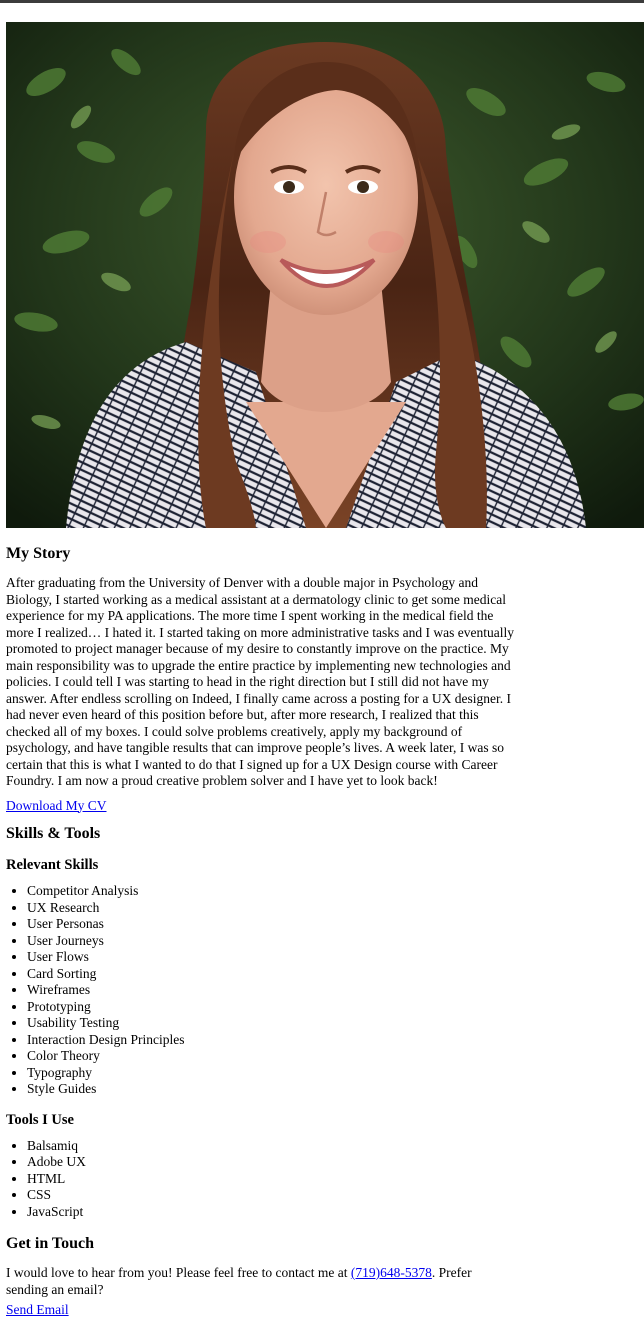  I want to click on phone-link: (719)648-5378, so click(391, 1272).